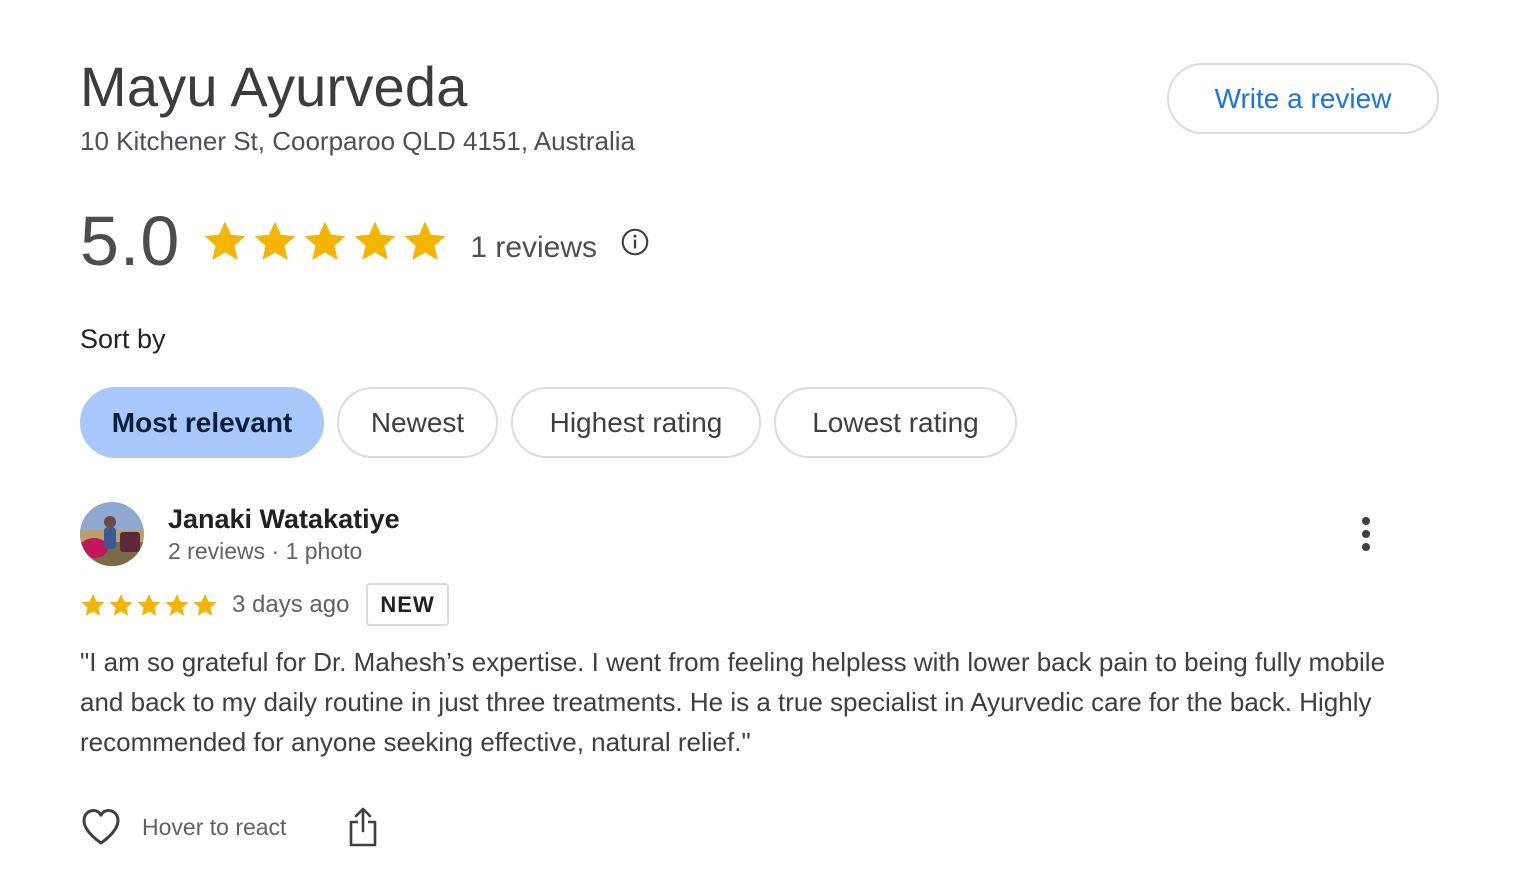 The image size is (1516, 884). Describe the element at coordinates (284, 519) in the screenshot. I see `reviewer-name: Janaki Watakatiye` at that location.